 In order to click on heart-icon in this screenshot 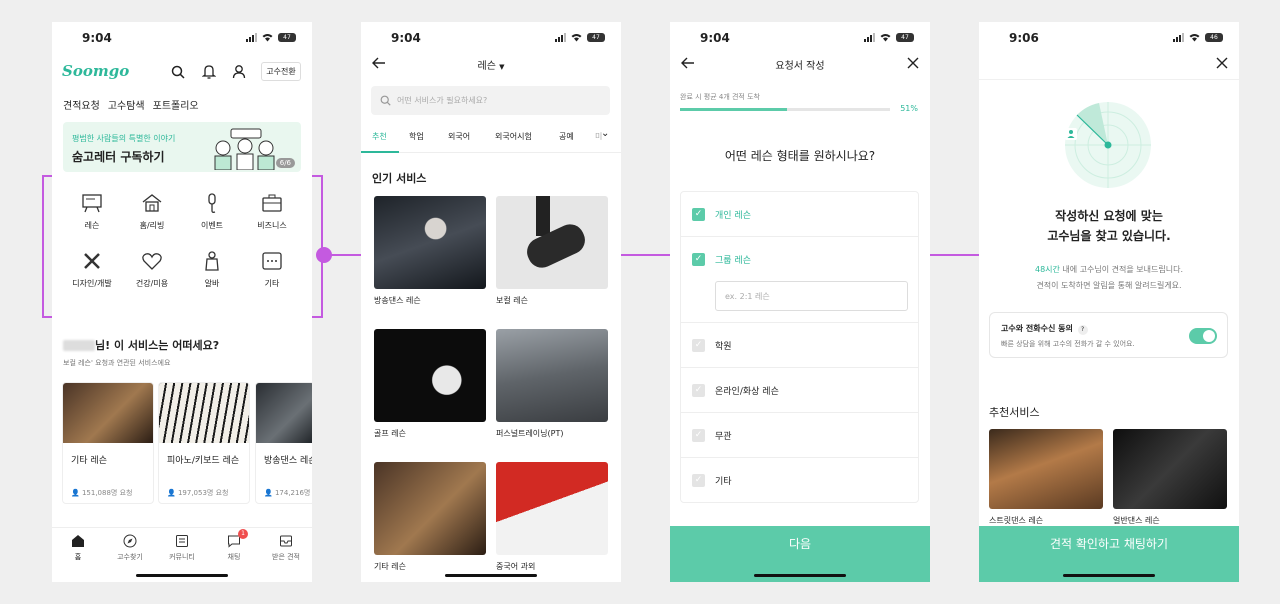, I will do `click(152, 261)`.